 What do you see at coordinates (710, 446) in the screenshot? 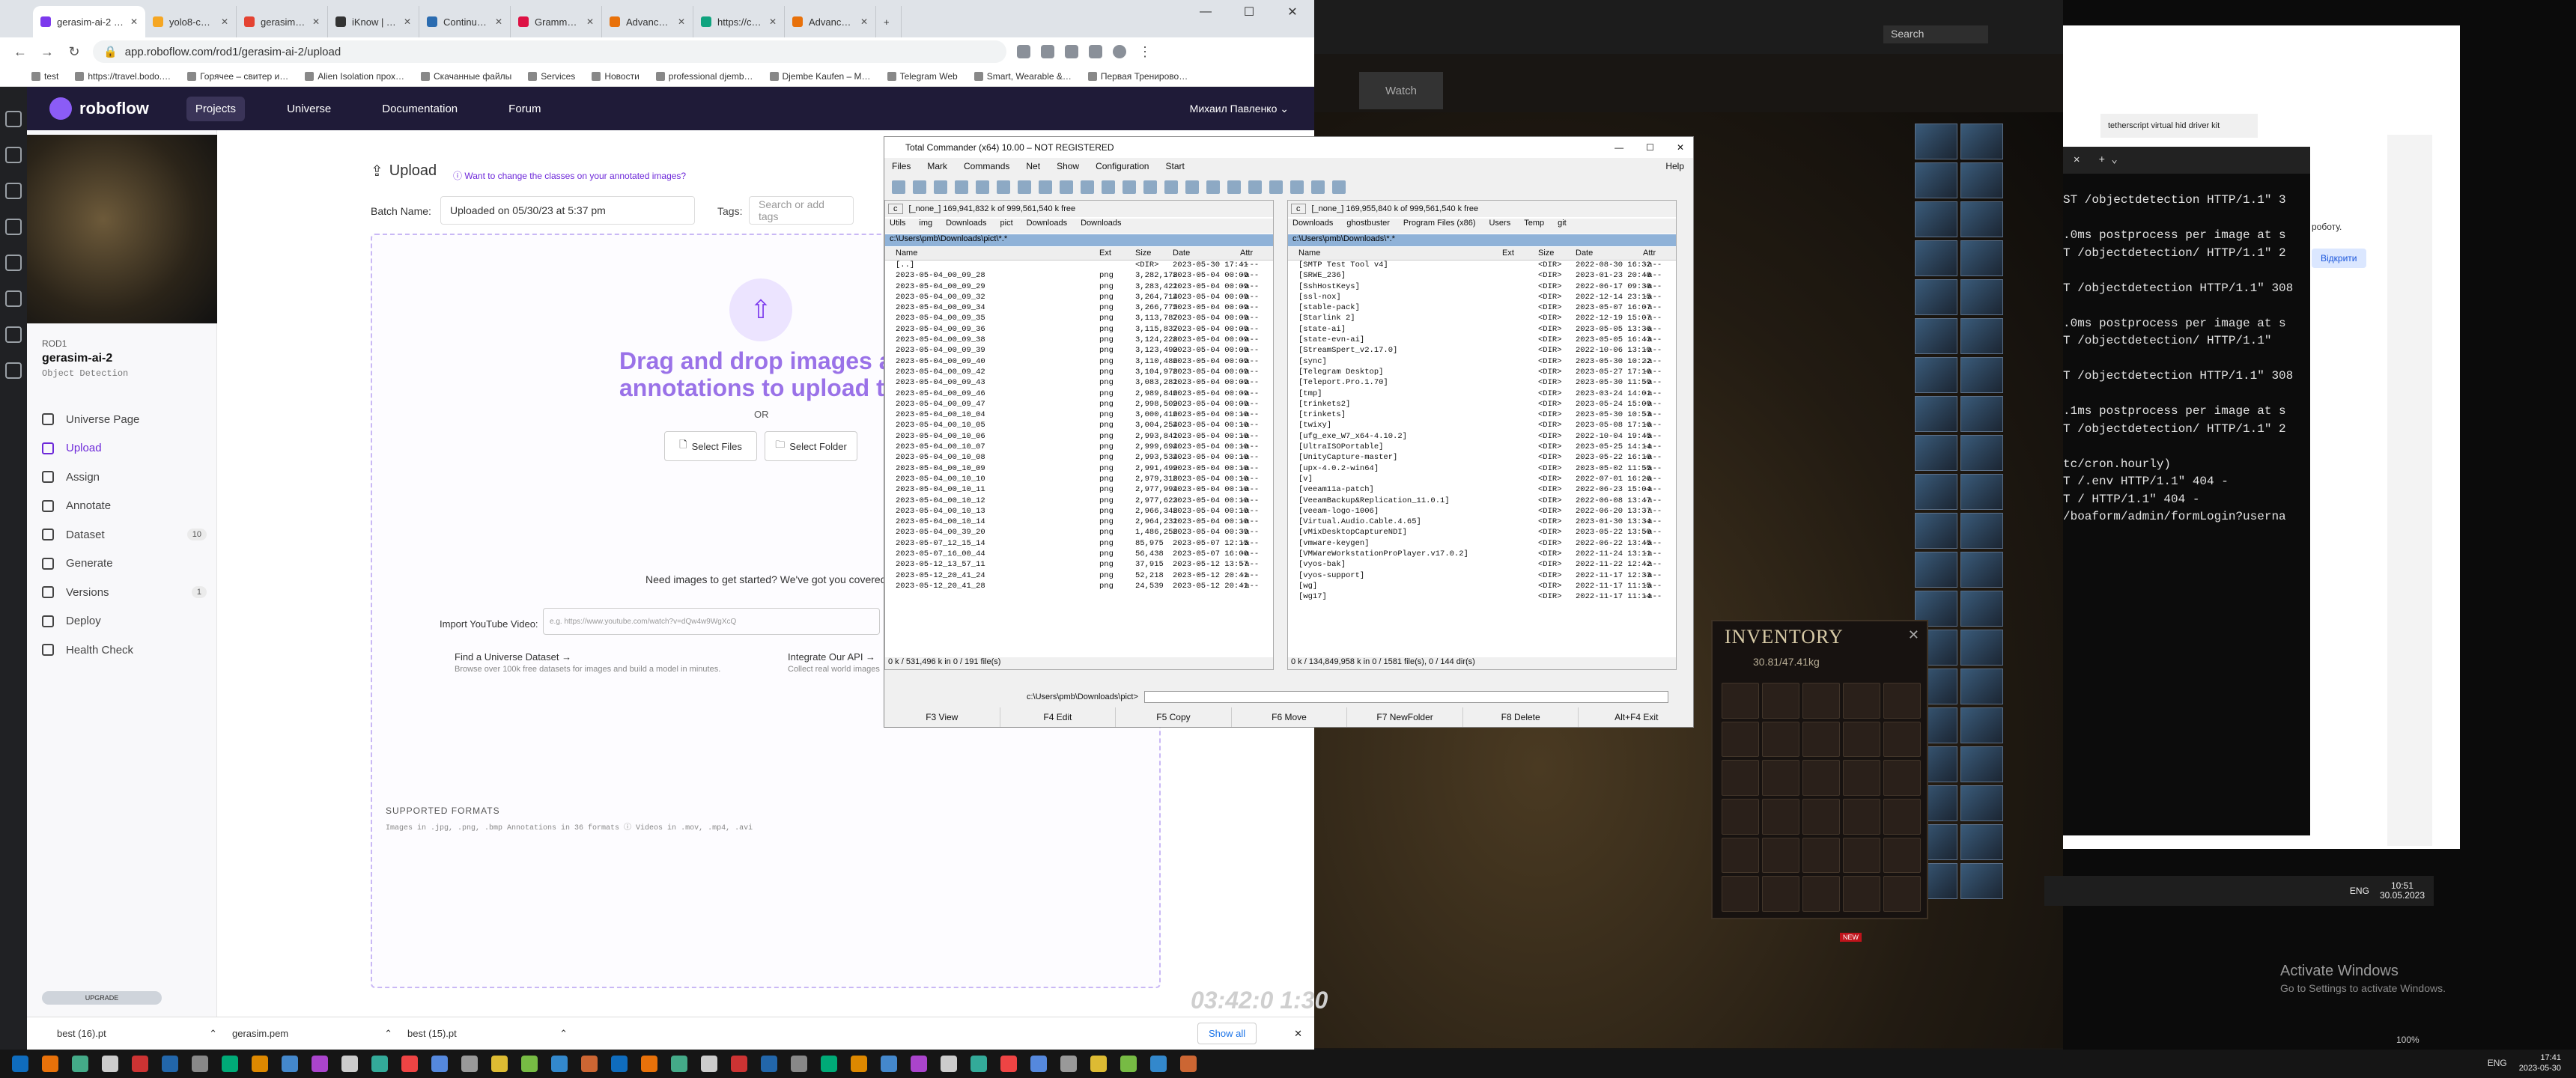
I see `select-files-button: 🗋 Select Files` at bounding box center [710, 446].